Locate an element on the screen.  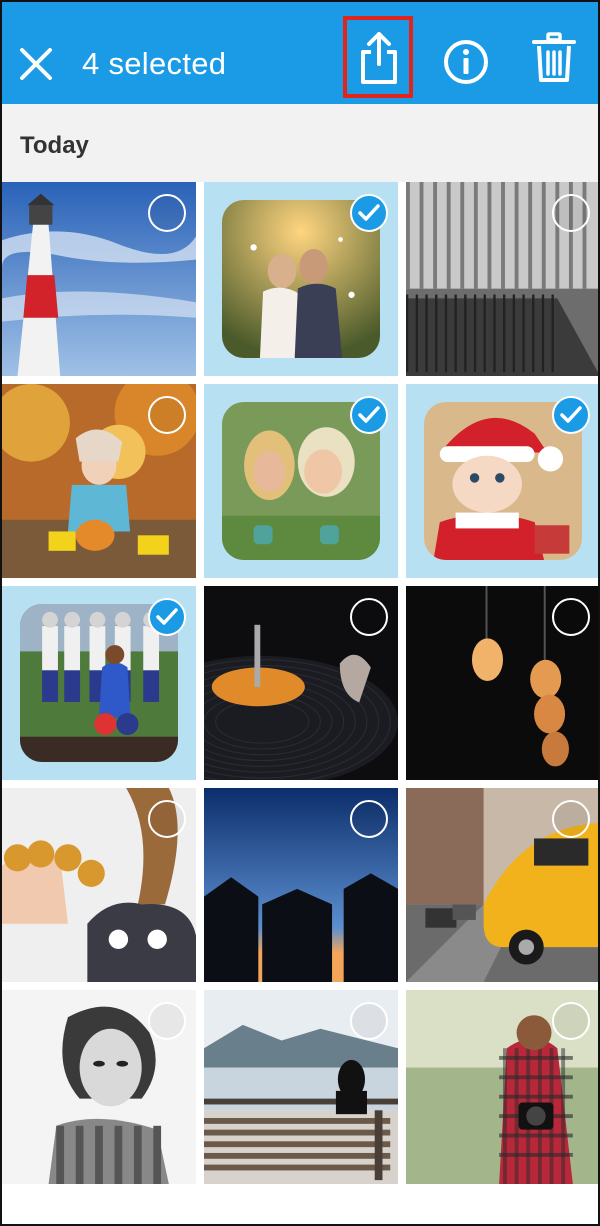
top-app-bar: 4 selected is located at coordinates (300, 53).